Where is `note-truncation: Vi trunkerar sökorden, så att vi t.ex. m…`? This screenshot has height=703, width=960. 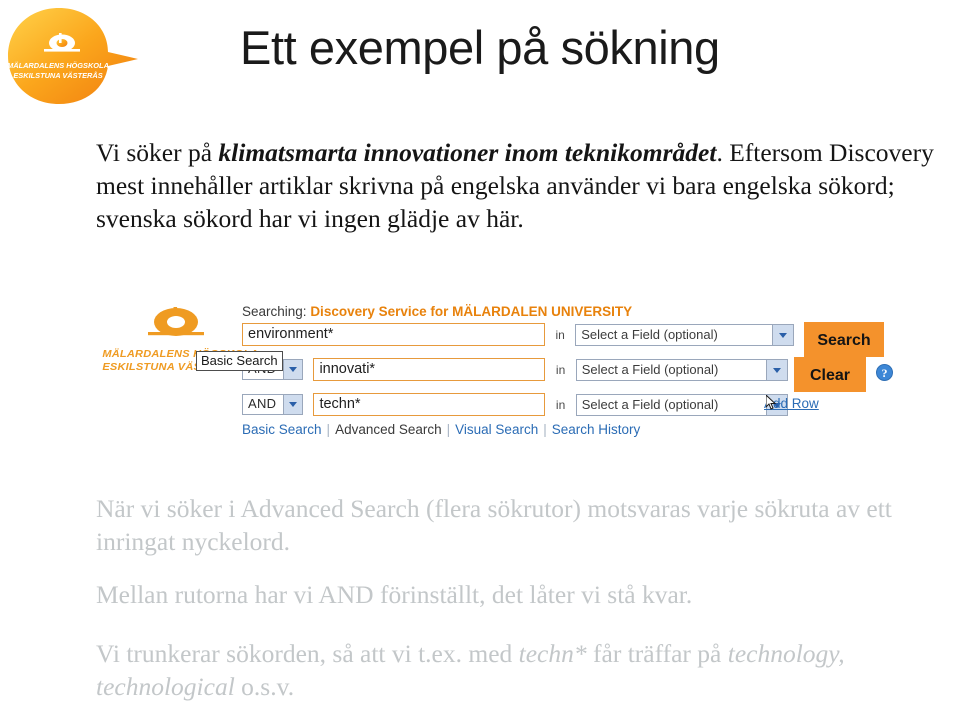 note-truncation: Vi trunkerar sökorden, så att vi t.ex. m… is located at coordinates (528, 670).